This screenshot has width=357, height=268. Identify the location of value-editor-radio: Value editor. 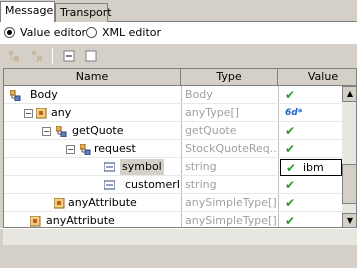
(45, 32).